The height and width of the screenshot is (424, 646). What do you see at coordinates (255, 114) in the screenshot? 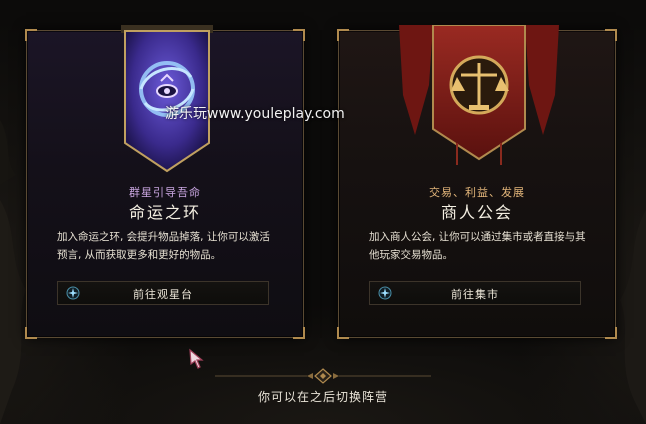
I see `watermark-text: 游乐玩www.youleplay.com` at bounding box center [255, 114].